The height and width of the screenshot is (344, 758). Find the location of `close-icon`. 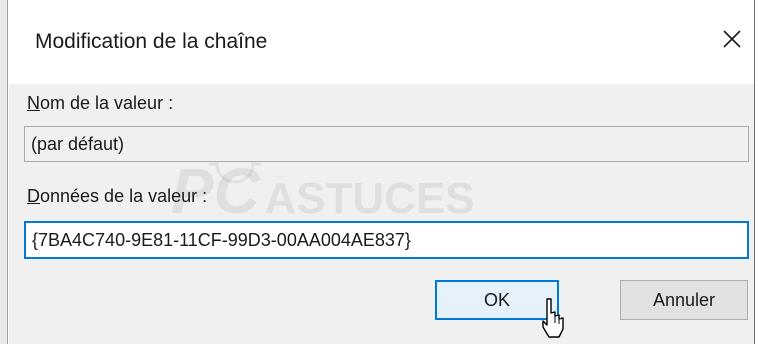

close-icon is located at coordinates (732, 39).